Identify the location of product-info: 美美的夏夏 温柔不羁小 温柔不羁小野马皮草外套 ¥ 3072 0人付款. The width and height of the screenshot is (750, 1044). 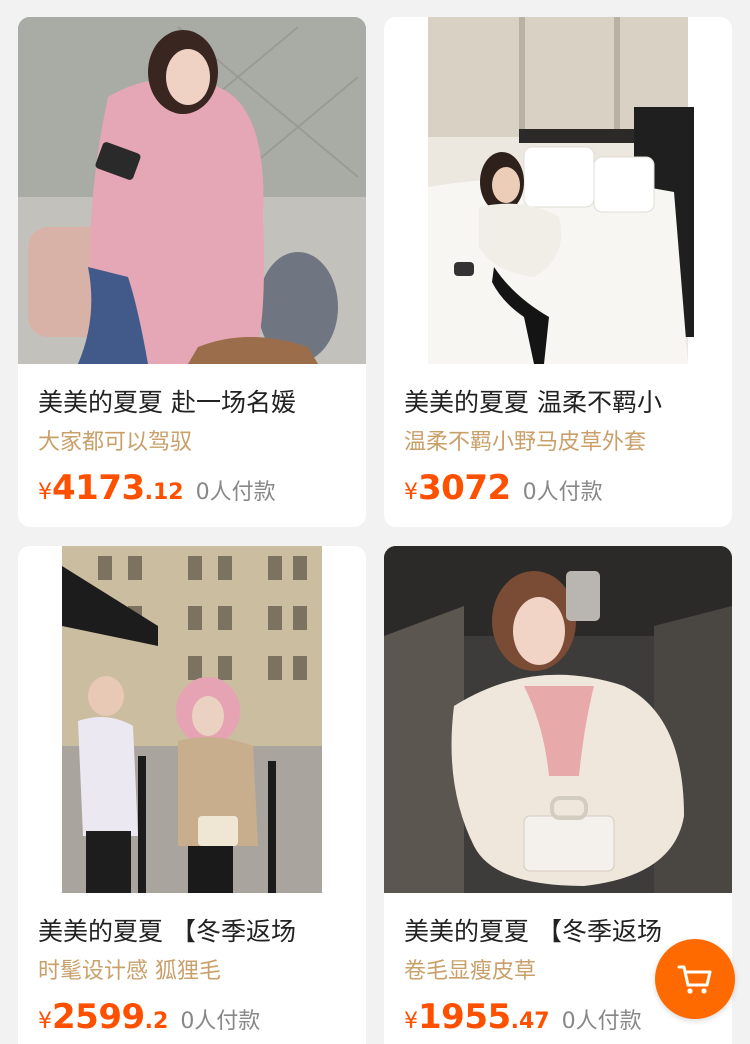
(558, 436).